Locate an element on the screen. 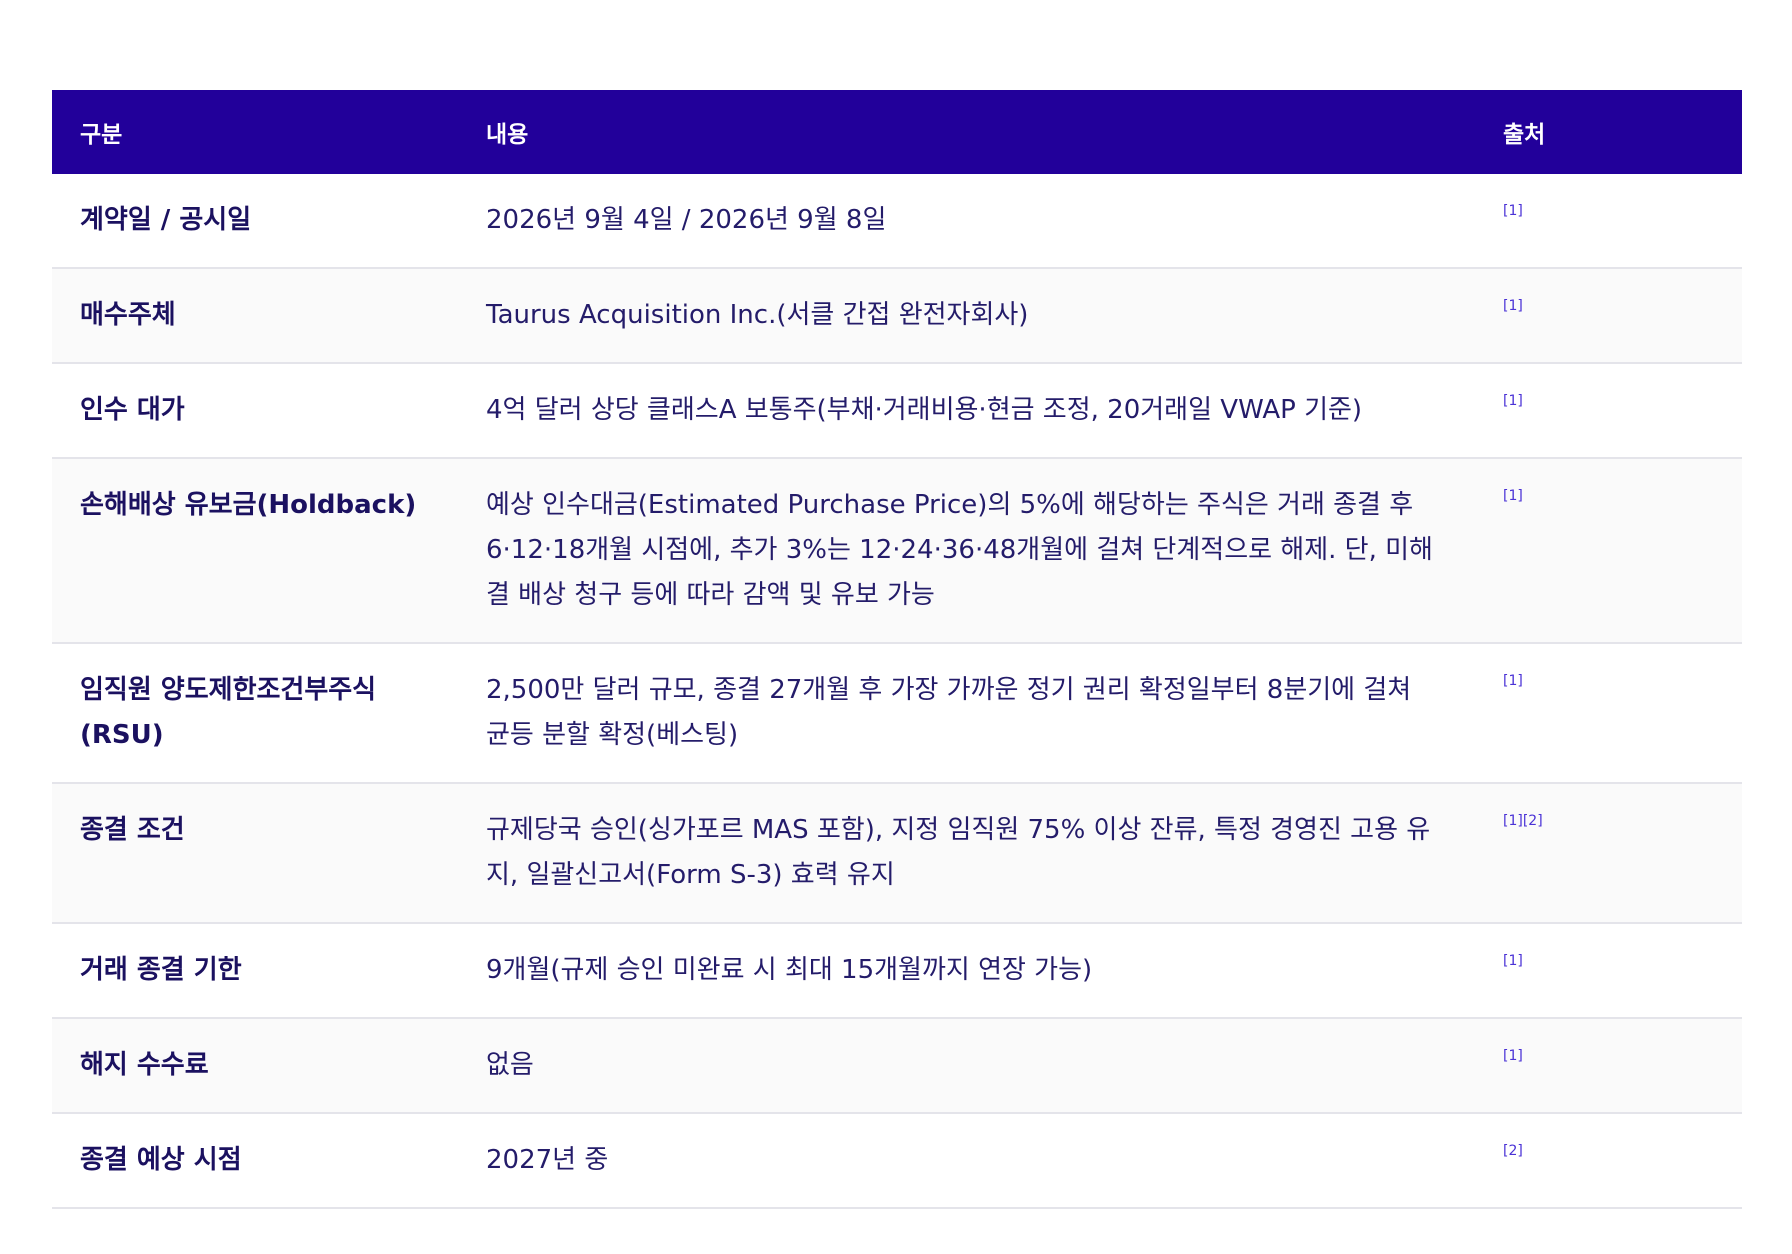 This screenshot has width=1792, height=1254. row-category: 계약일 / 공시일 is located at coordinates (255, 221).